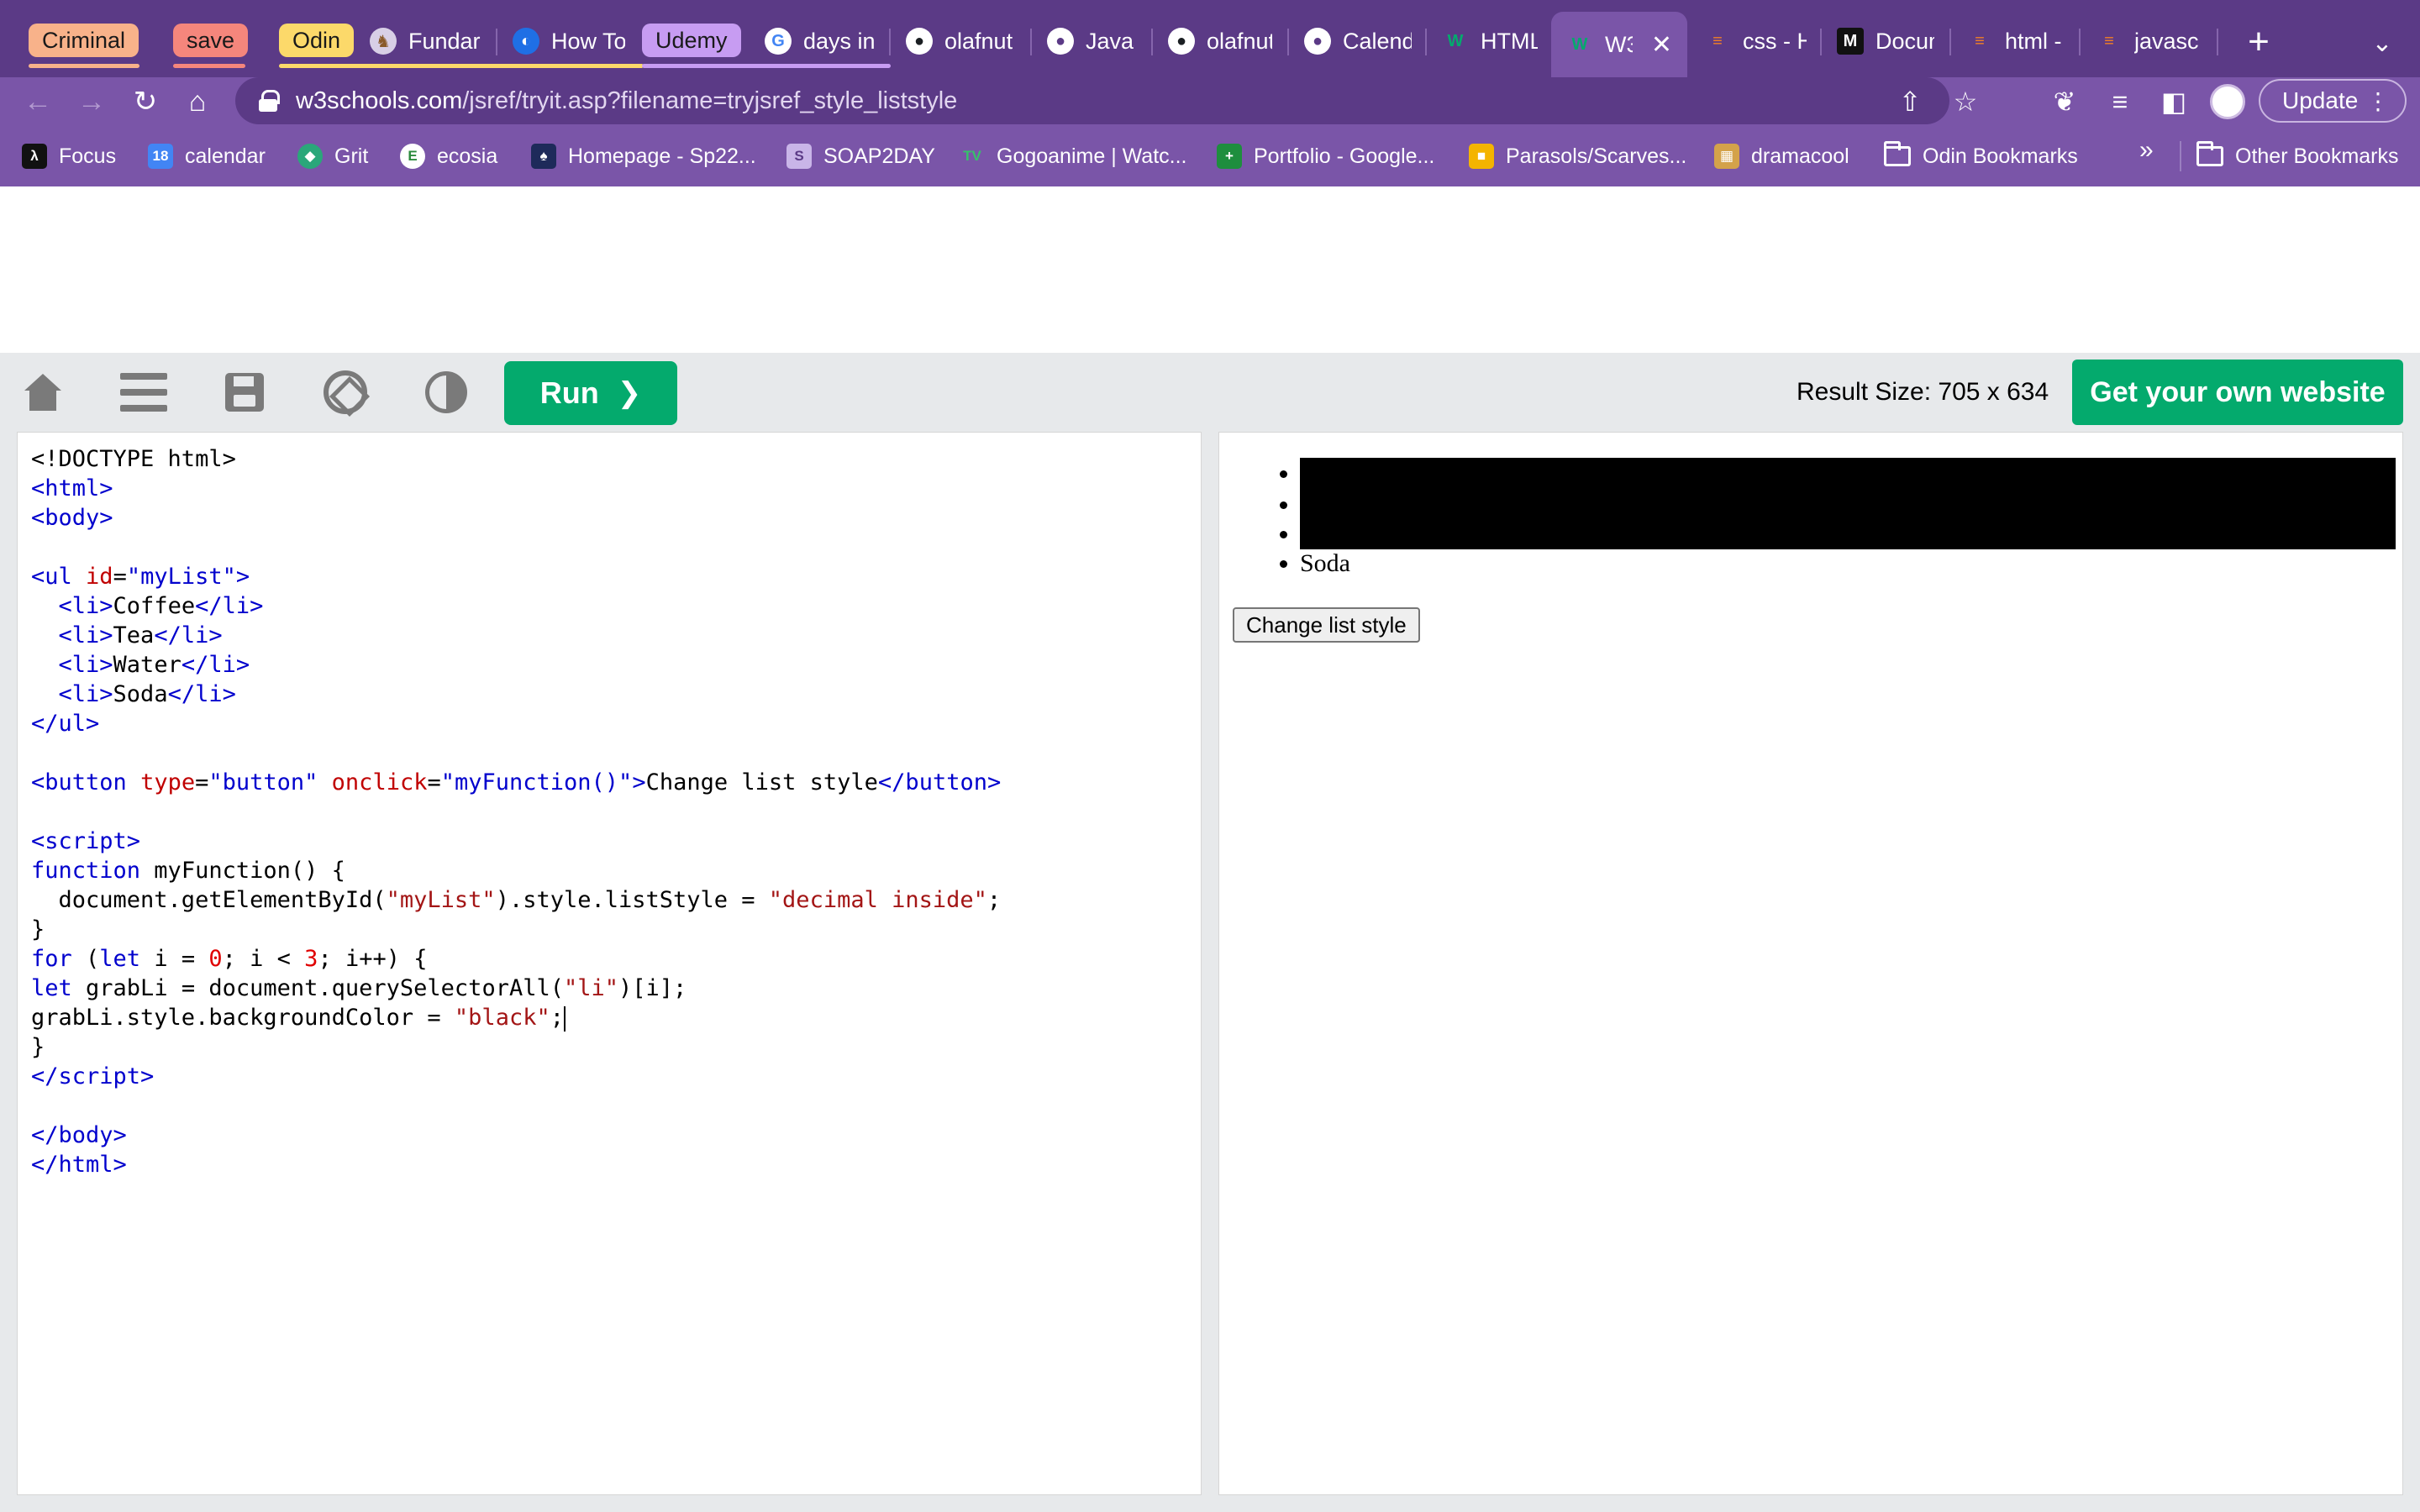  I want to click on bookmark-folder-other: Other Bookmarks, so click(2297, 156).